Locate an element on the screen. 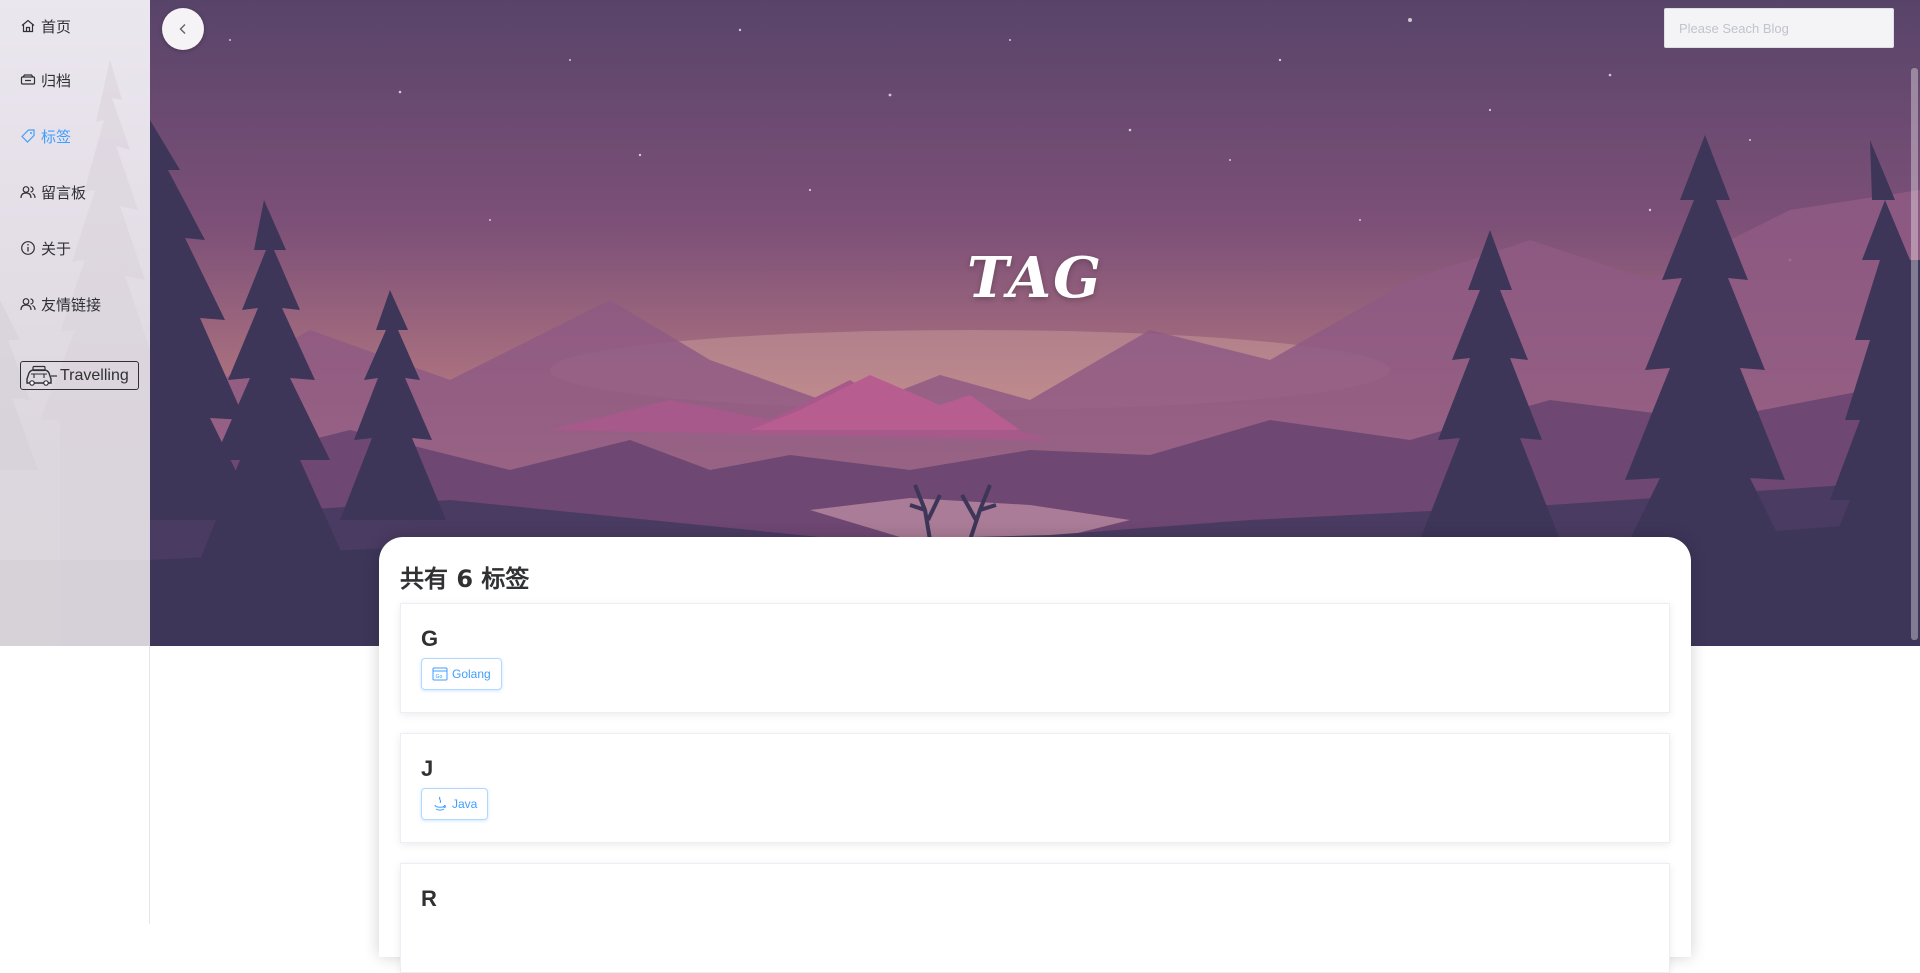 Image resolution: width=1920 pixels, height=973 pixels. sidebar-item-friend-links: 友情链接 is located at coordinates (75, 304).